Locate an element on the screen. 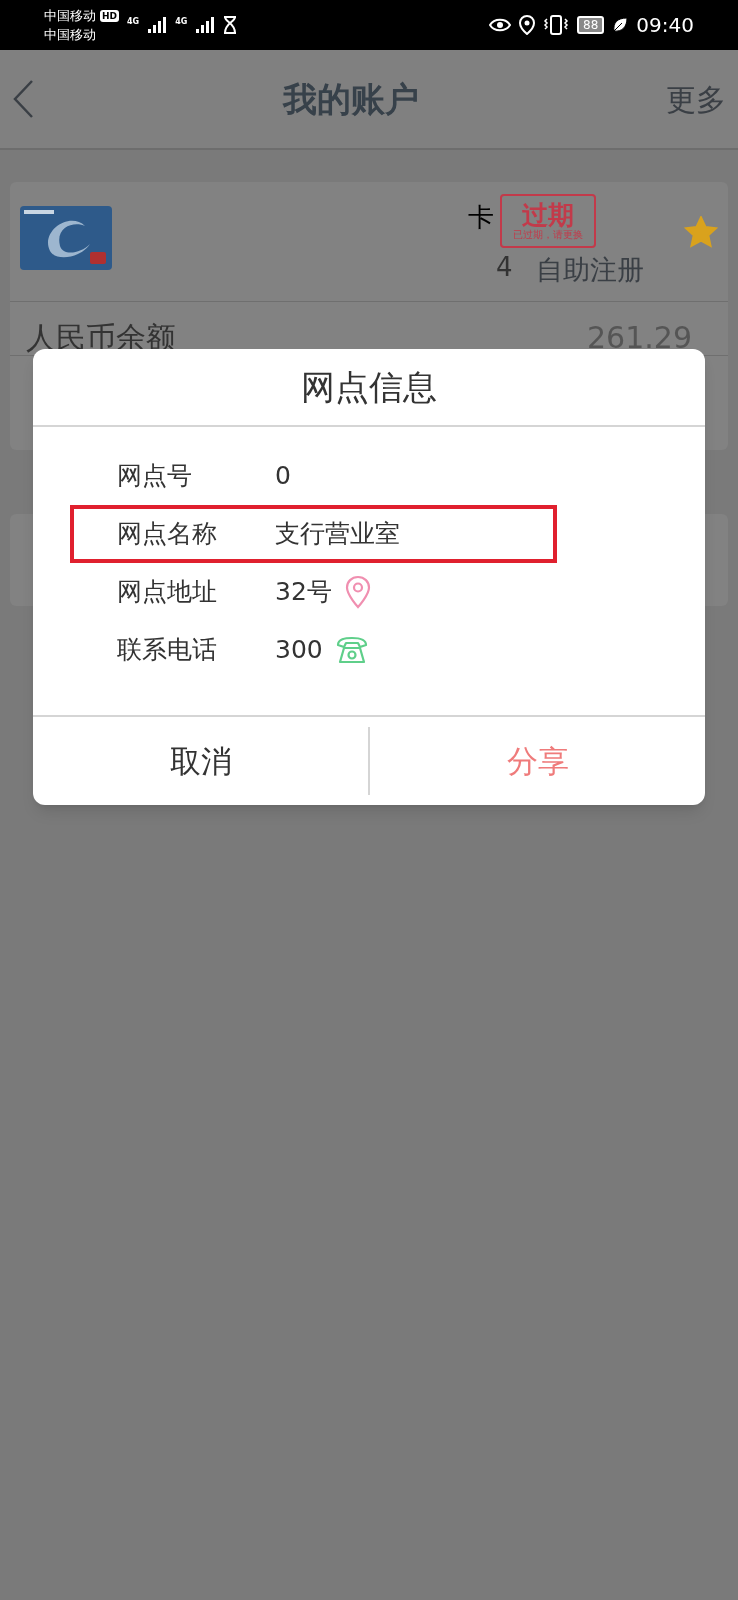  field-label: 网点号 is located at coordinates (155, 476).